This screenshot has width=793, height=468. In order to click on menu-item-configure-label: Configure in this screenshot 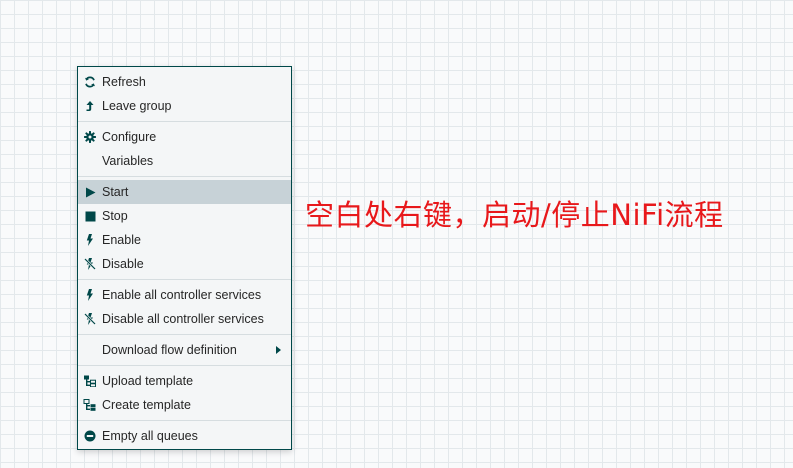, I will do `click(129, 137)`.